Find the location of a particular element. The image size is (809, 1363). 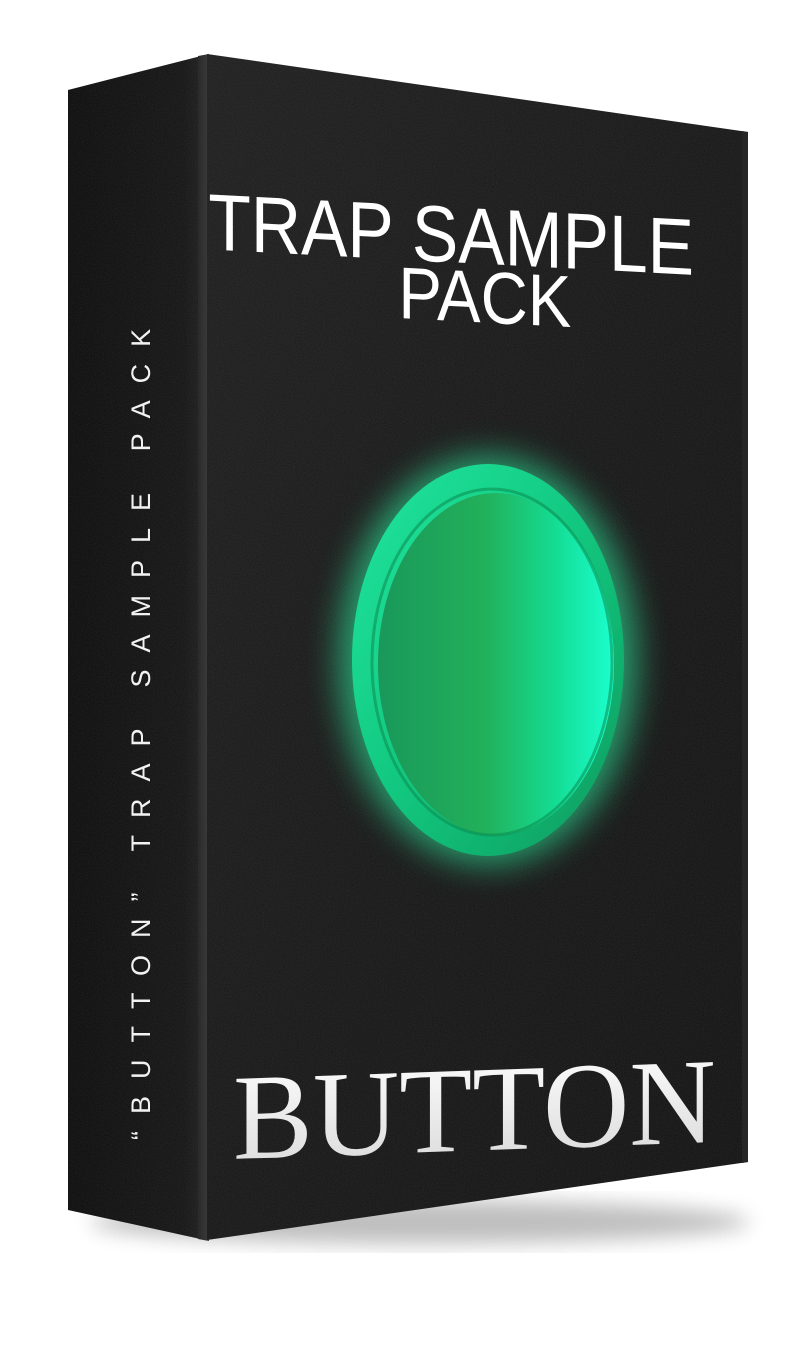

spine-text: “BUTTON” TRAP SAMPLE PACK is located at coordinates (141, 726).